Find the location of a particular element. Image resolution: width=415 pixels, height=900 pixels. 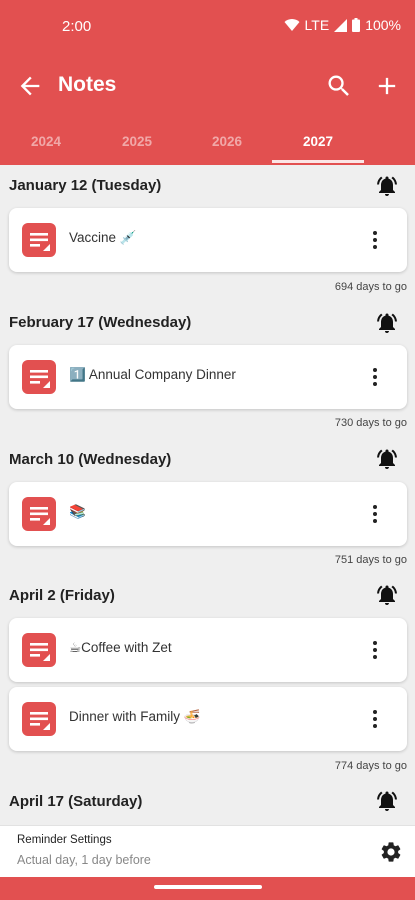

reminder-title: Reminder Settings is located at coordinates (64, 840).